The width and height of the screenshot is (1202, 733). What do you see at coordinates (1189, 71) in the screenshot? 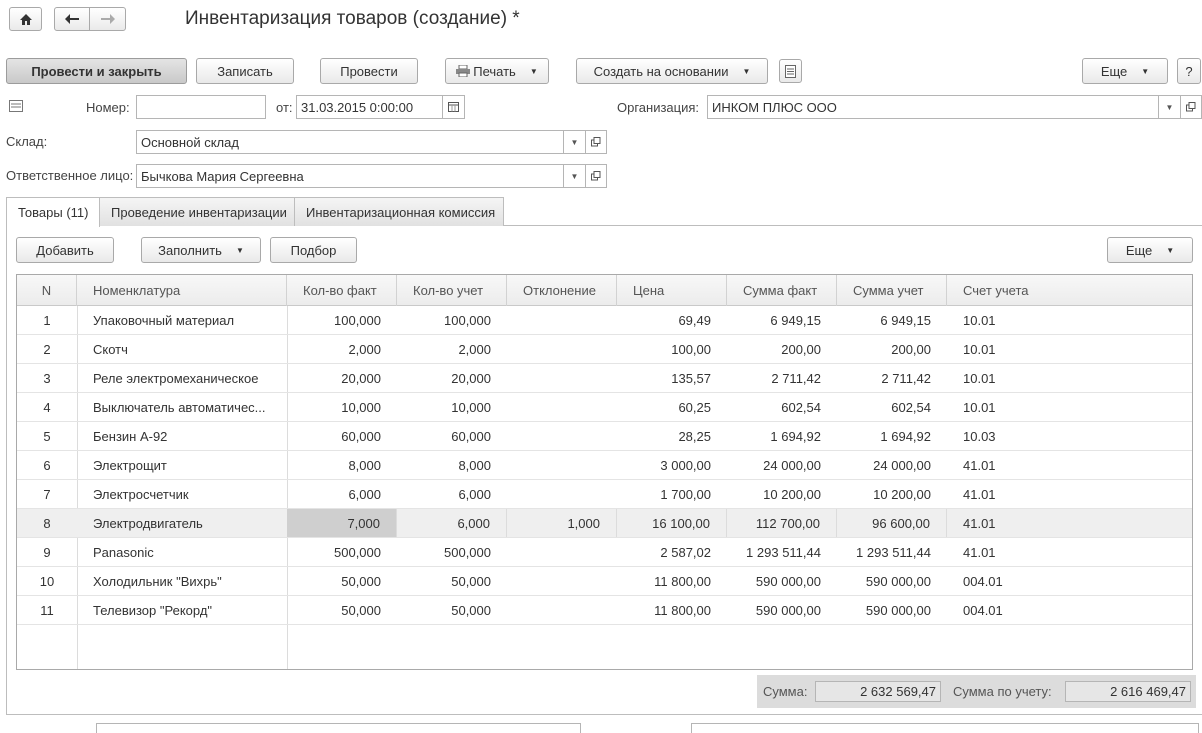
I see `help-button: ?` at bounding box center [1189, 71].